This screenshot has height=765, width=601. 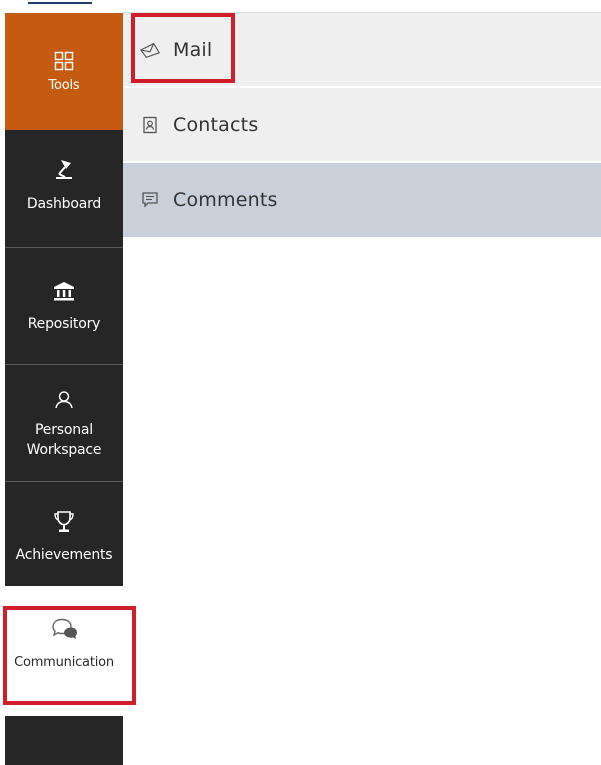 What do you see at coordinates (362, 50) in the screenshot?
I see `submenu-item-mail: Mail` at bounding box center [362, 50].